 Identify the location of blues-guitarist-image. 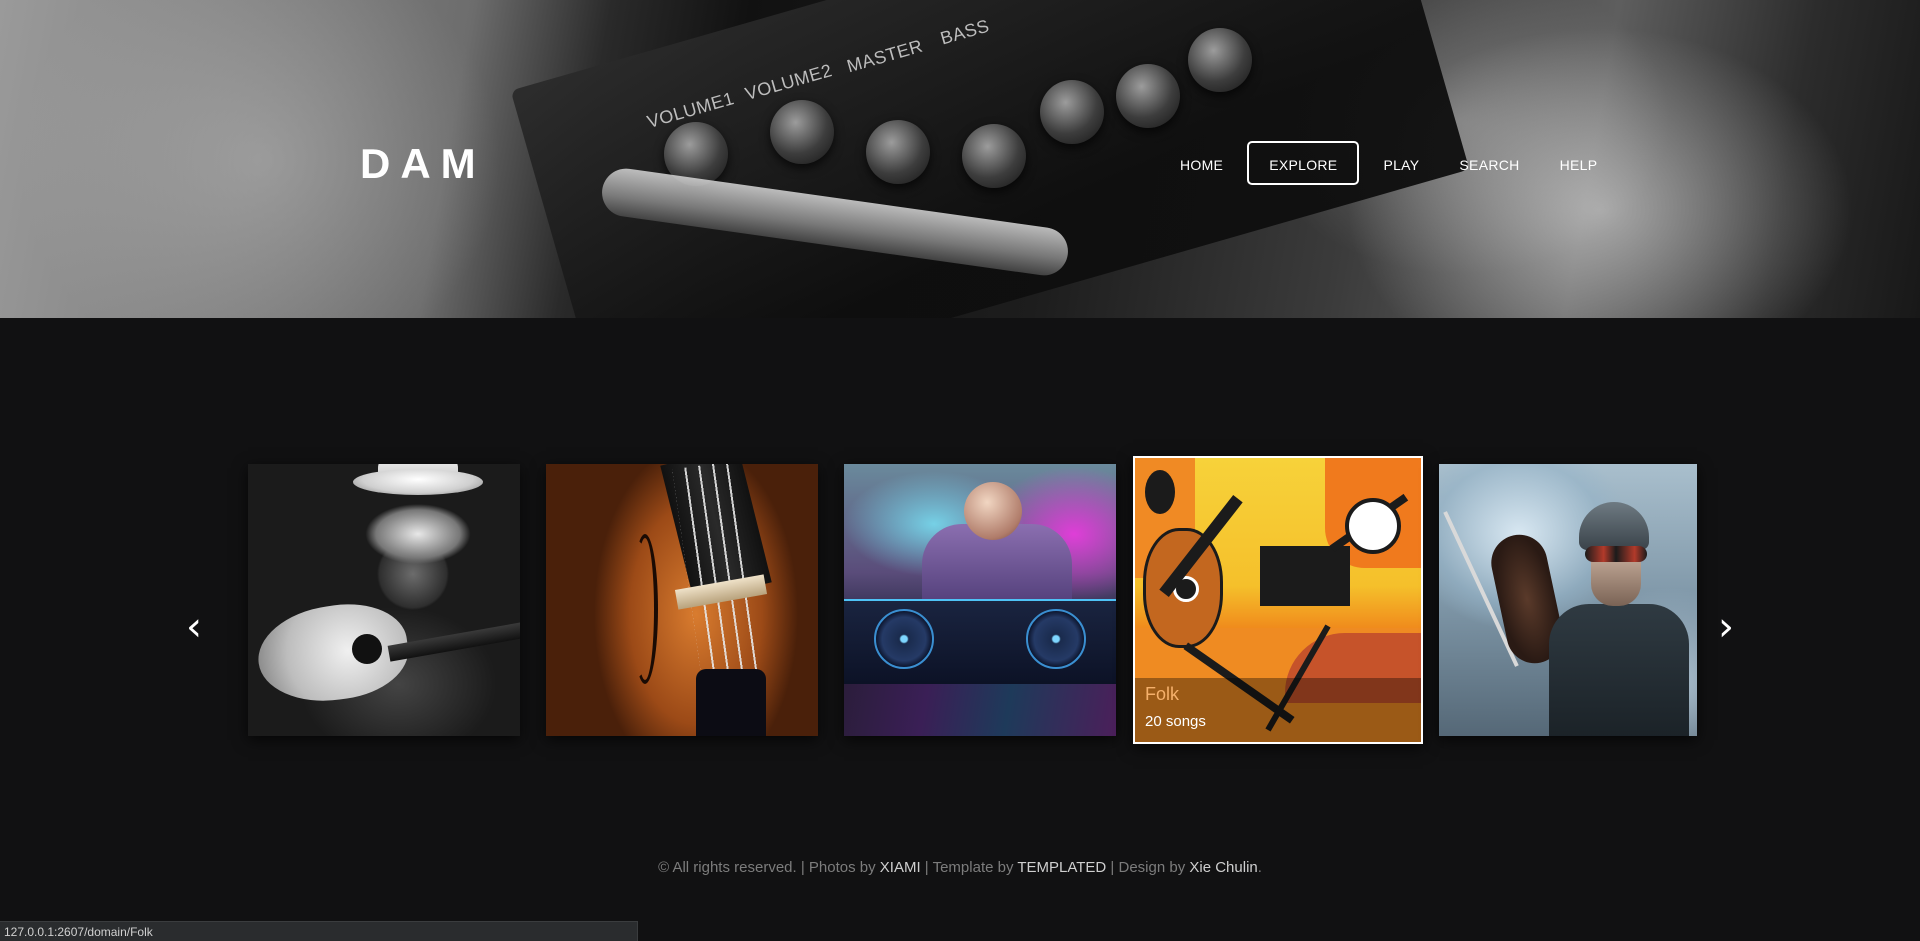
(384, 600).